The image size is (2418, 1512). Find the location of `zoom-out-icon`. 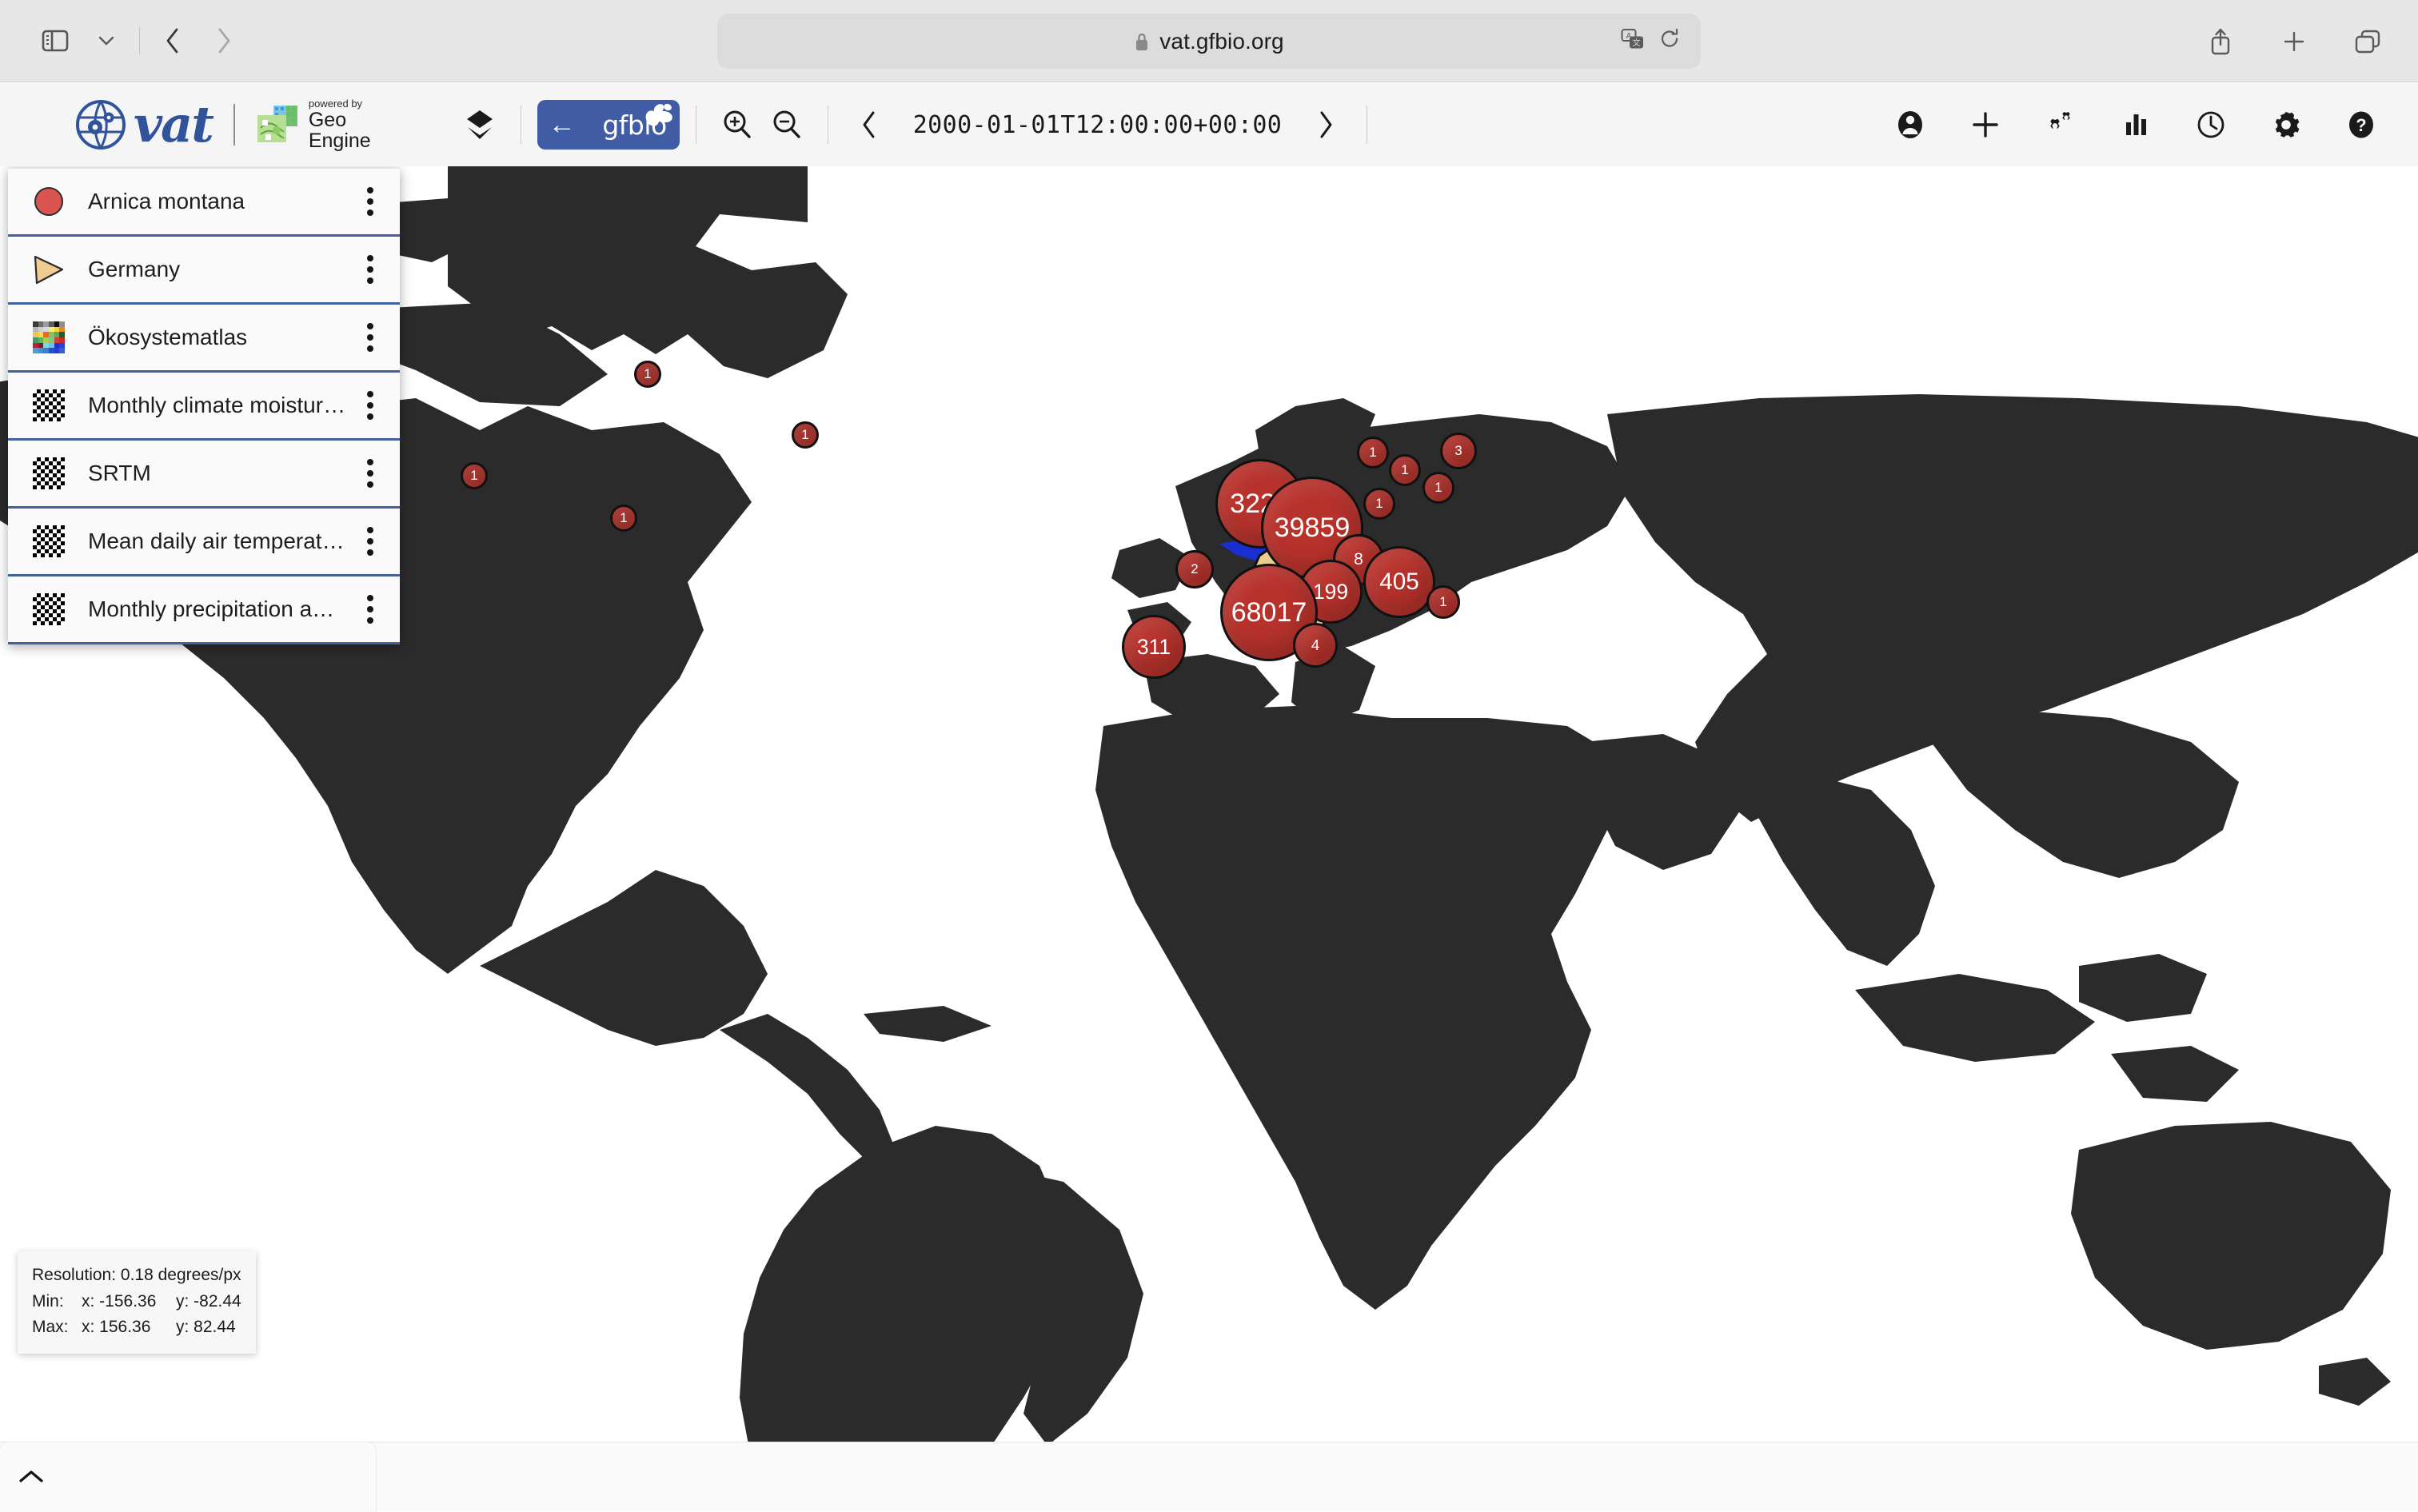

zoom-out-icon is located at coordinates (787, 125).